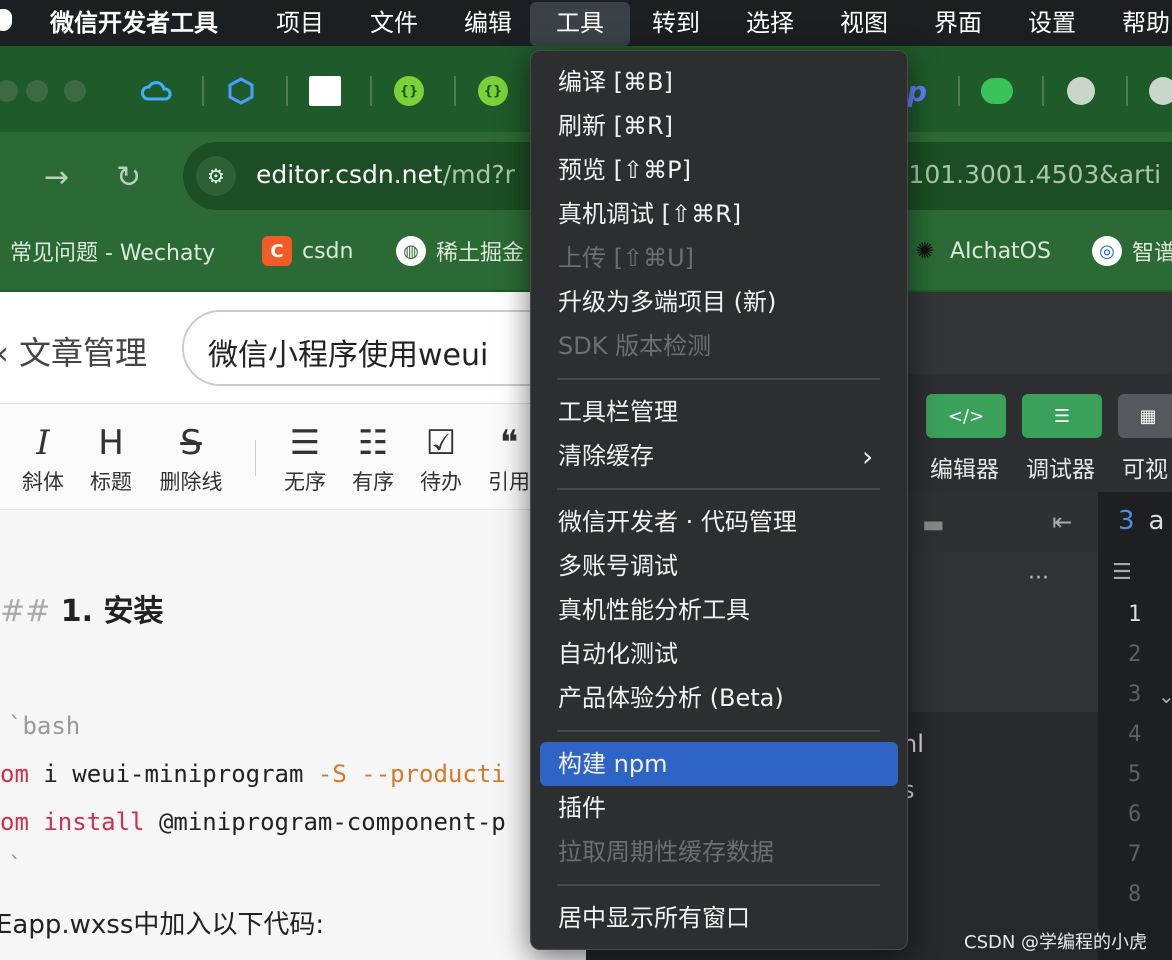 The width and height of the screenshot is (1172, 960). I want to click on menu-app-name: 微信开发者工具, so click(134, 23).